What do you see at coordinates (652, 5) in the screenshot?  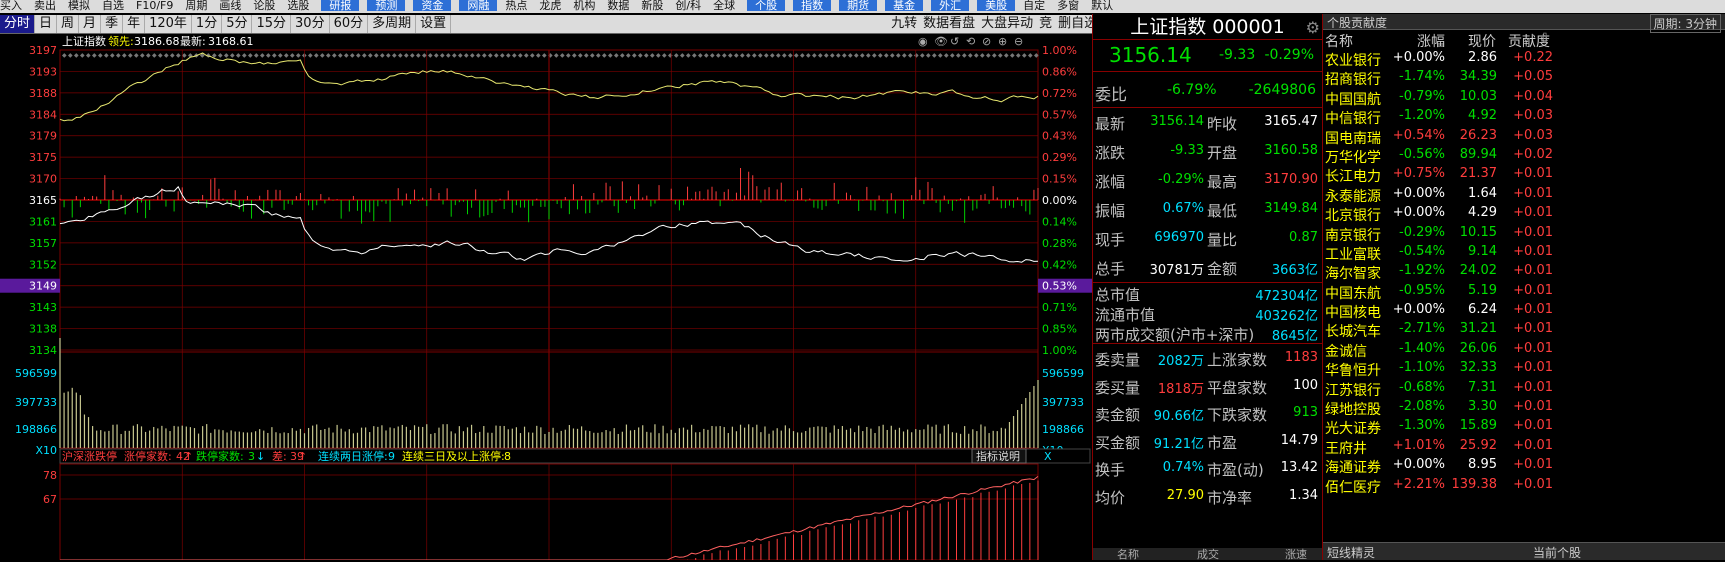 I see `top-menu-item: 新股` at bounding box center [652, 5].